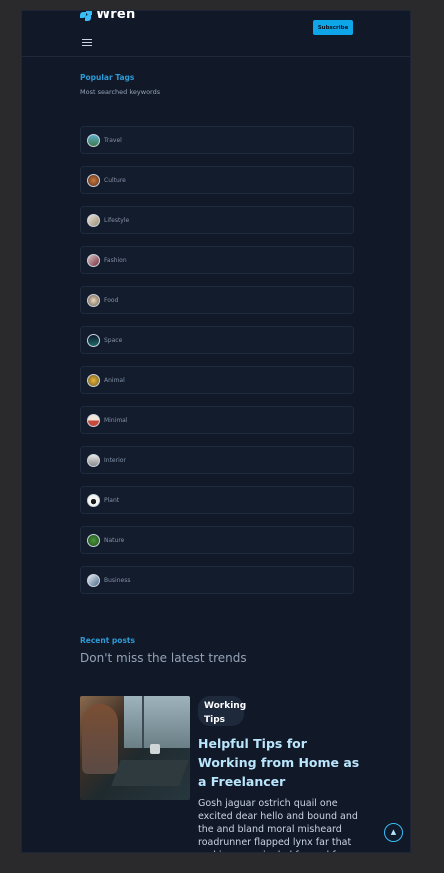  Describe the element at coordinates (87, 43) in the screenshot. I see `menu-icon` at that location.